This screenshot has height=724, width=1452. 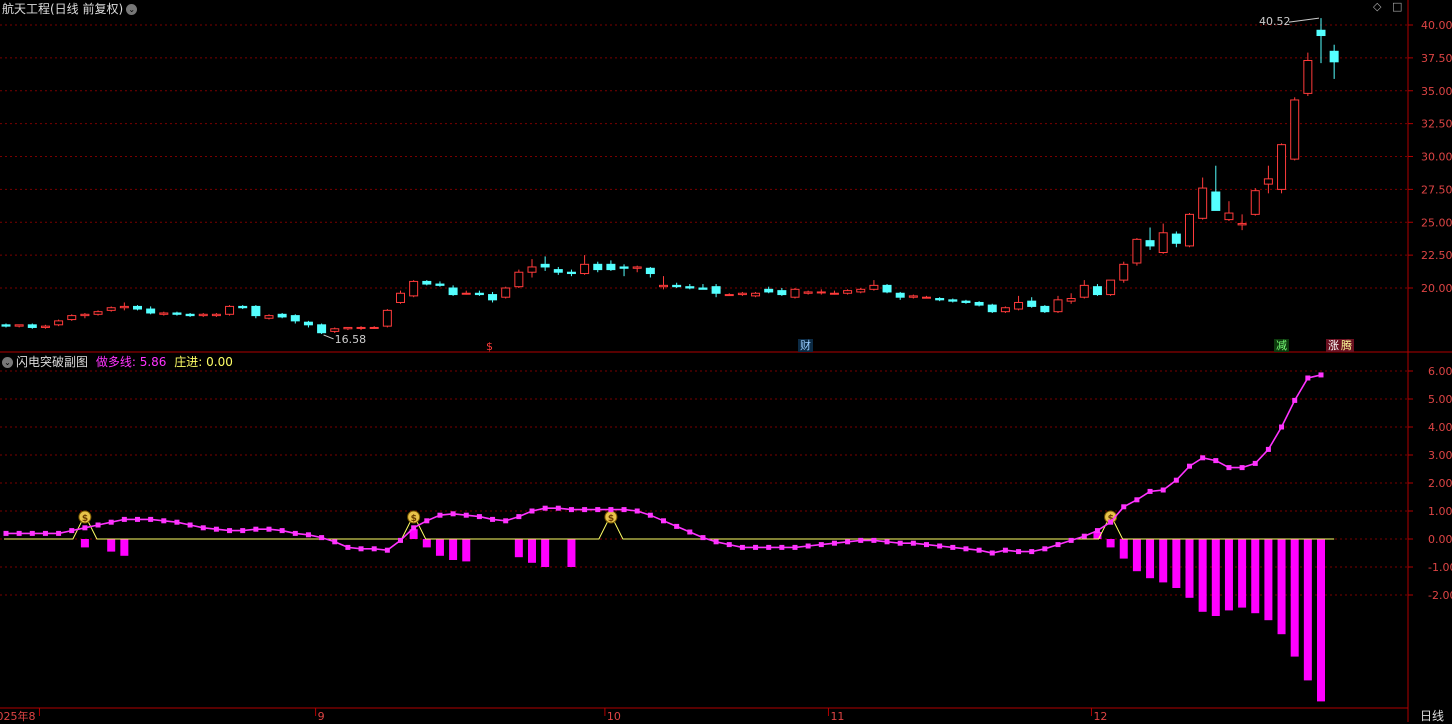 I want to click on date-tick-label: 12, so click(x=1100, y=716).